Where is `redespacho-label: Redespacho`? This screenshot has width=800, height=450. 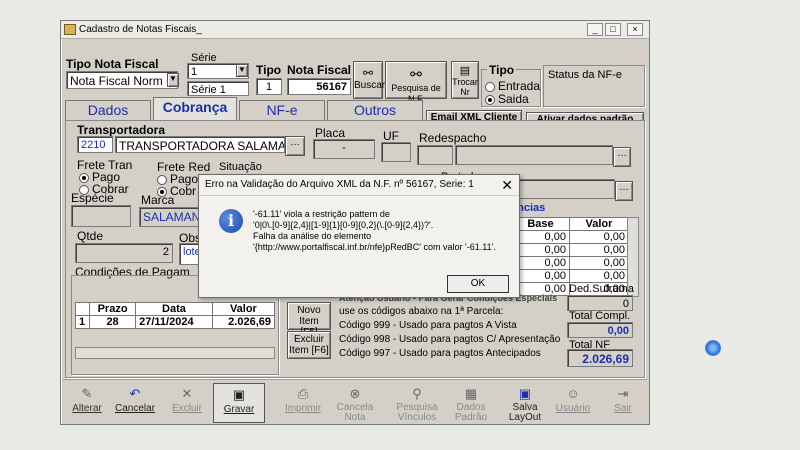
redespacho-label: Redespacho is located at coordinates (453, 138).